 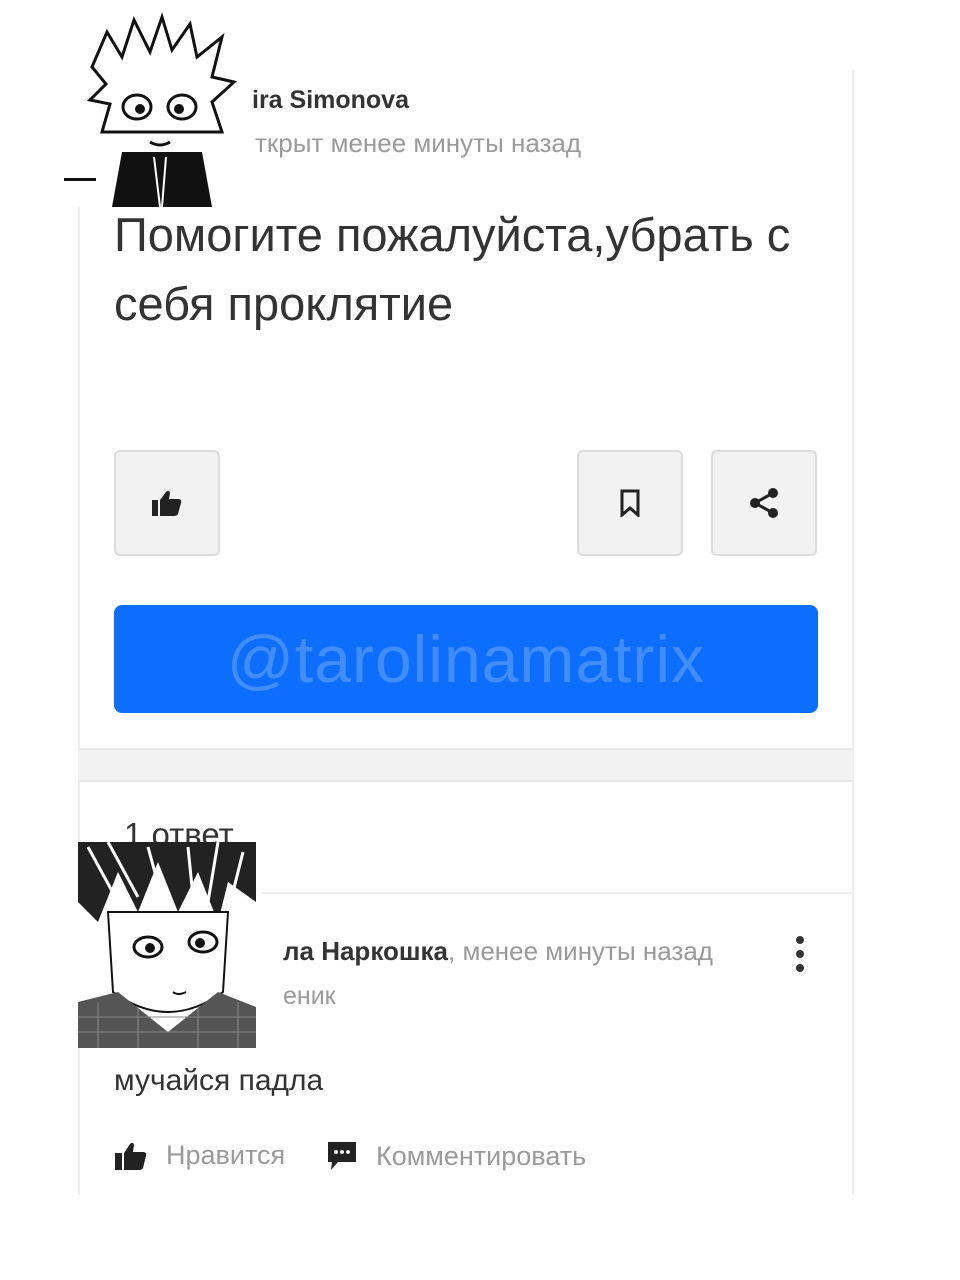 I want to click on answer-like-button: Нравится, so click(x=199, y=1155).